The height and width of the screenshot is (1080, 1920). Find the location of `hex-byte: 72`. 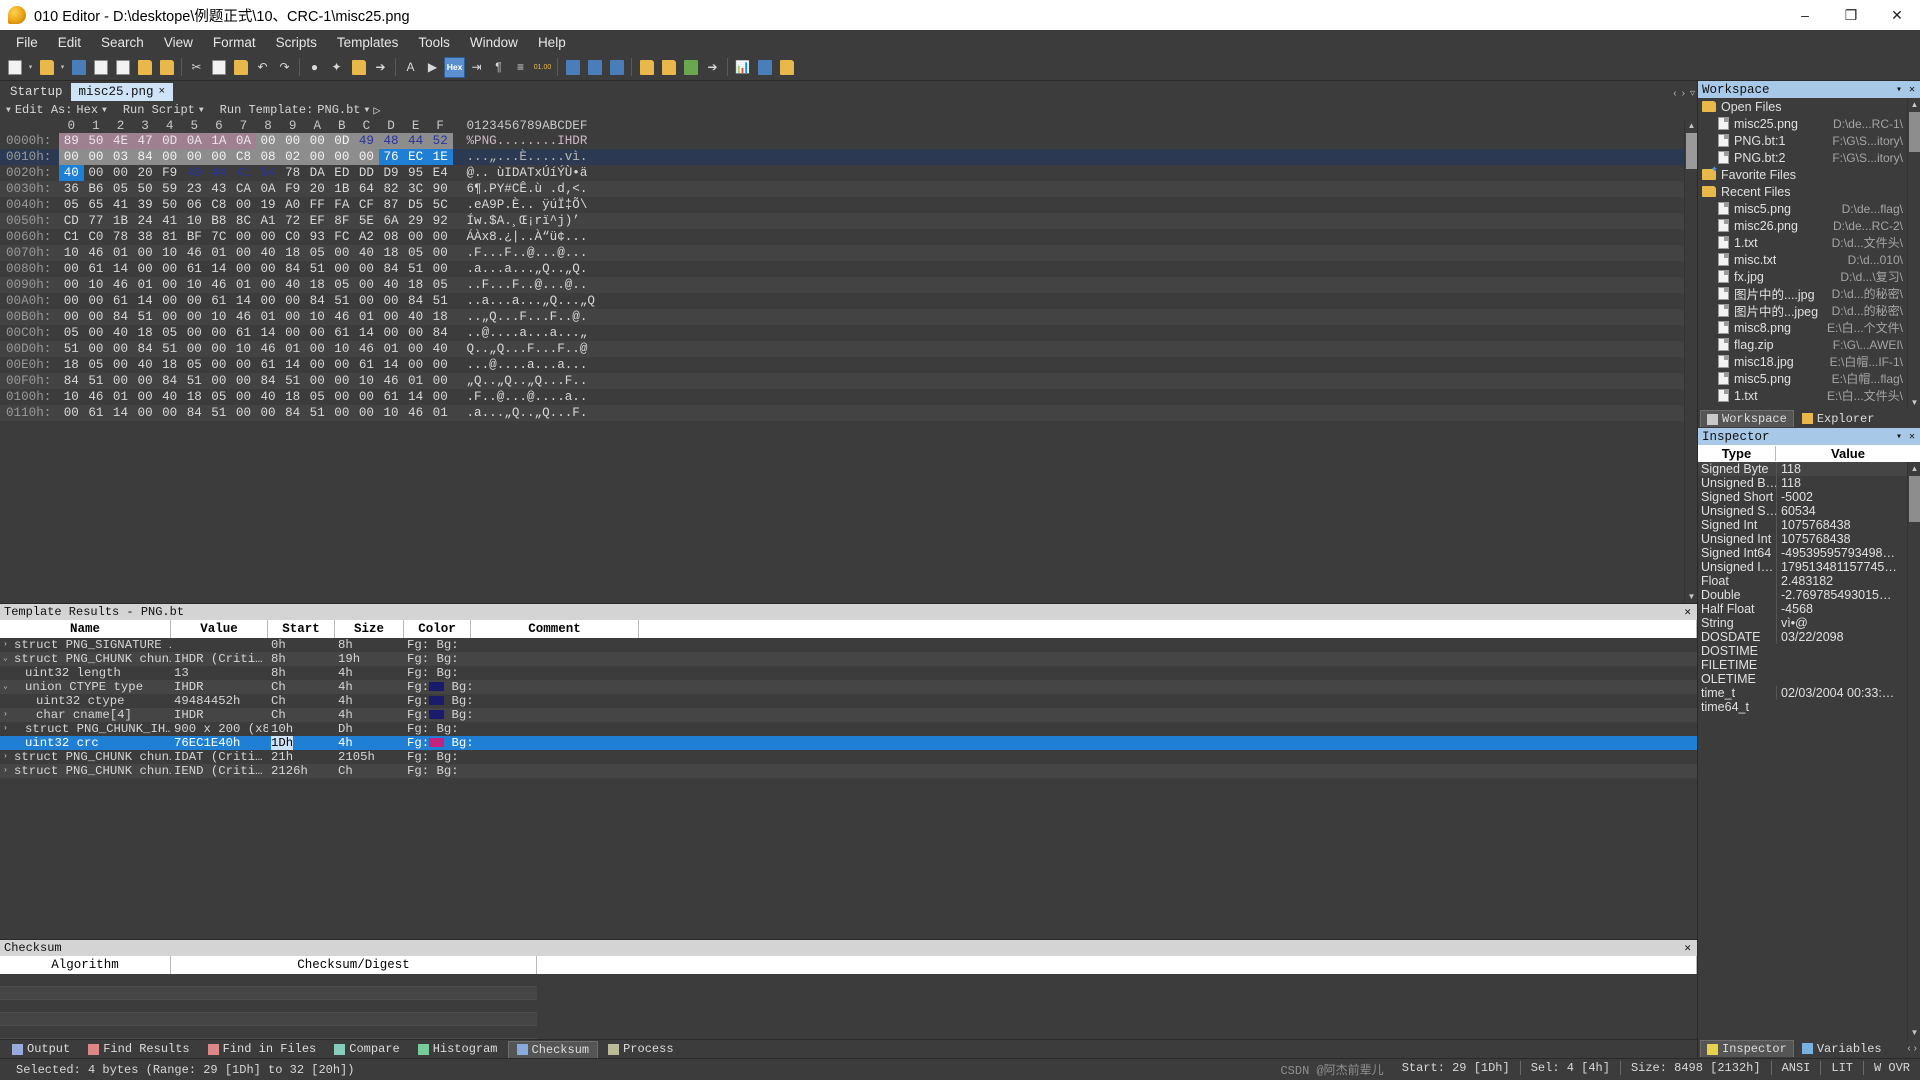

hex-byte: 72 is located at coordinates (292, 221).